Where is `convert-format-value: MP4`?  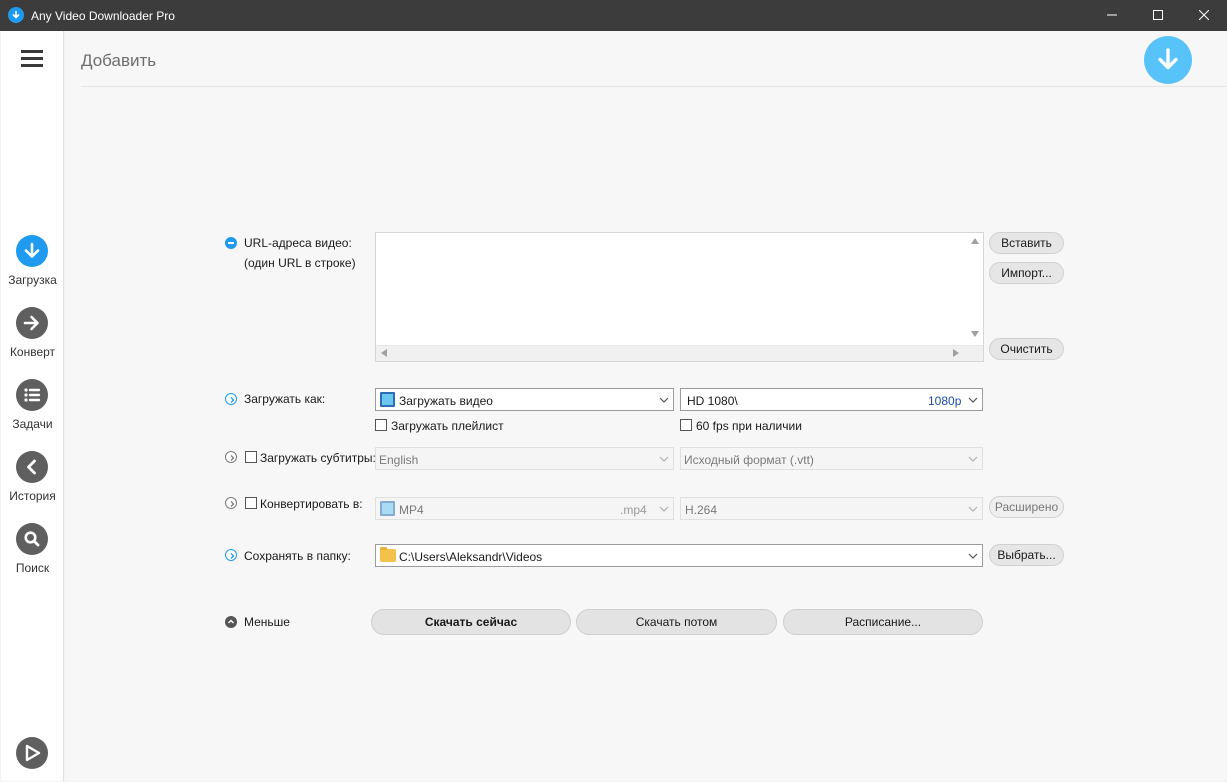 convert-format-value: MP4 is located at coordinates (411, 510).